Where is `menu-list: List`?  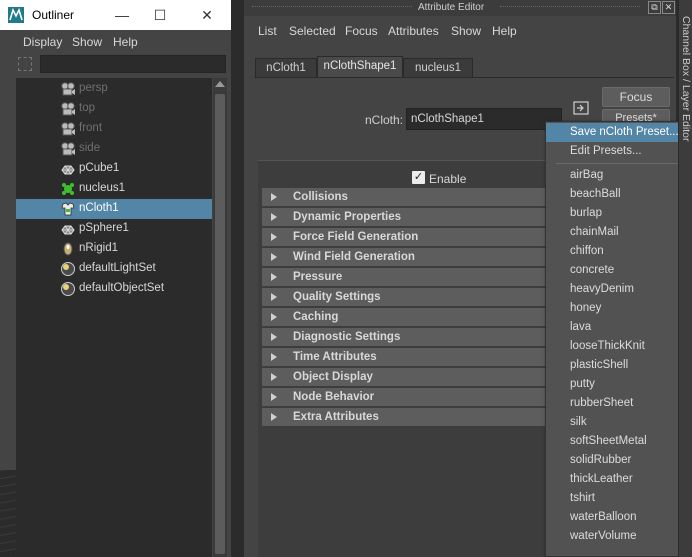 menu-list: List is located at coordinates (267, 31).